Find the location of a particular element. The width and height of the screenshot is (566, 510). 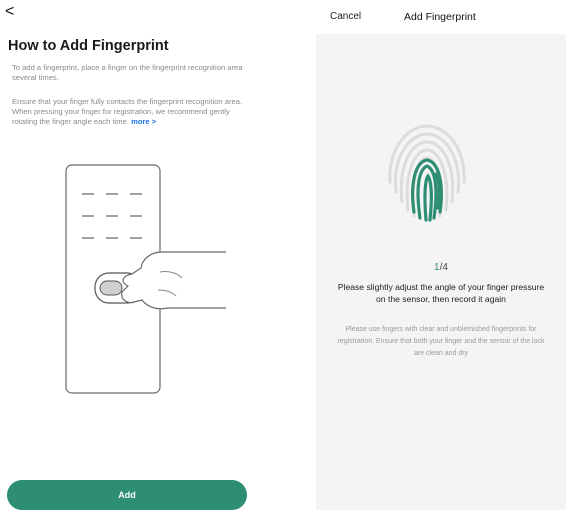

progress-counter: 1/4 is located at coordinates (441, 267).